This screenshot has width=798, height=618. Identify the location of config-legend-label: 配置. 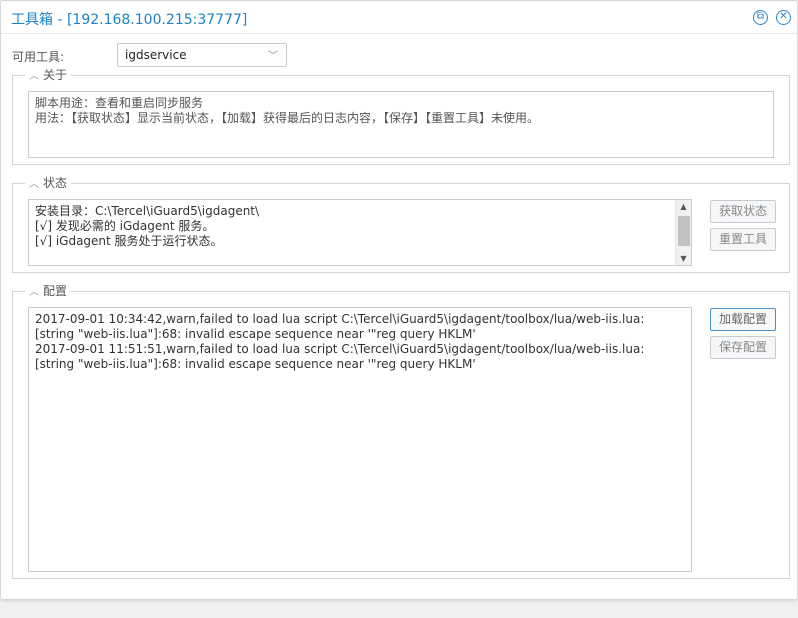
(55, 291).